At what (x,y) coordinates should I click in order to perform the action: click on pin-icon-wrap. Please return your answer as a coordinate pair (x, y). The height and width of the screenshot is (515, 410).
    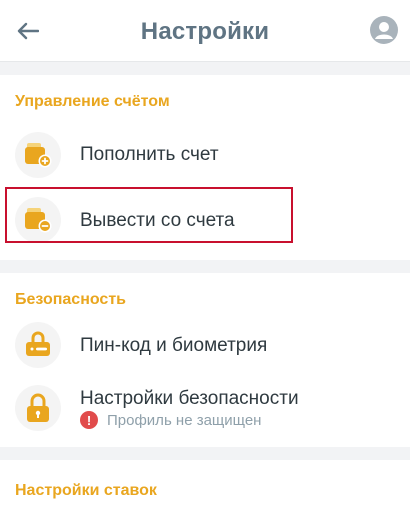
    Looking at the image, I should click on (38, 345).